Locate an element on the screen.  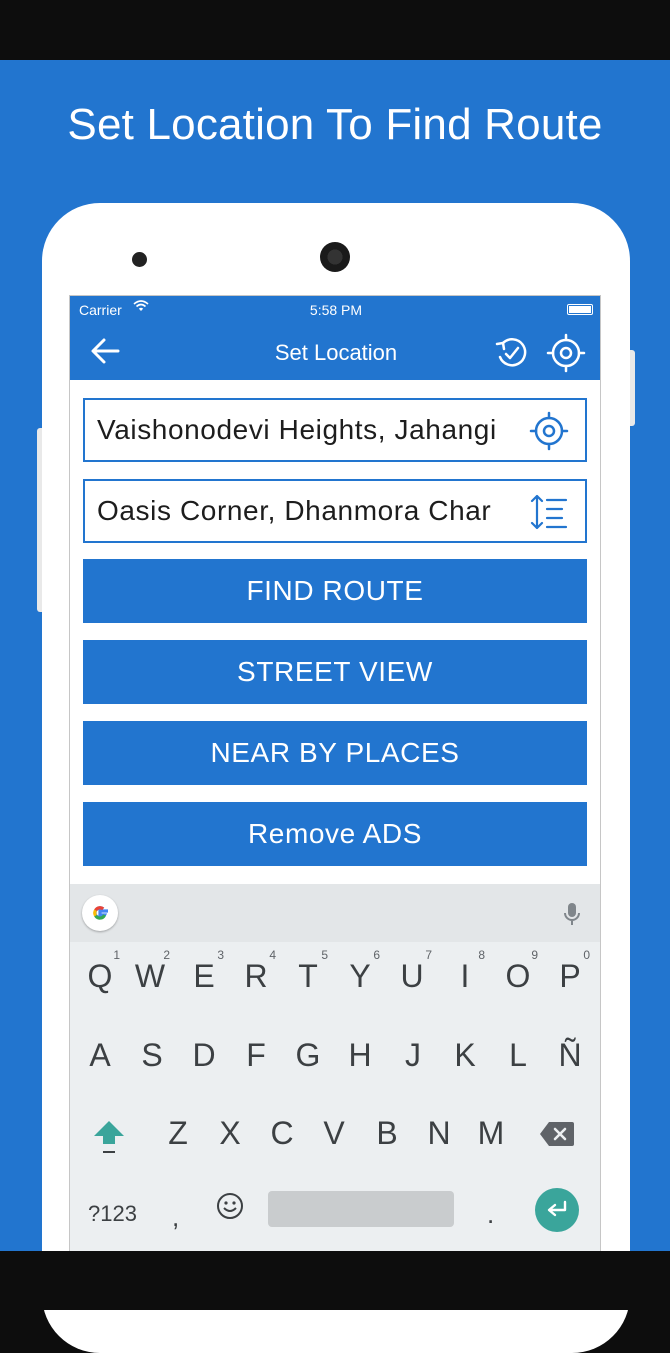
key-label: R is located at coordinates (256, 976).